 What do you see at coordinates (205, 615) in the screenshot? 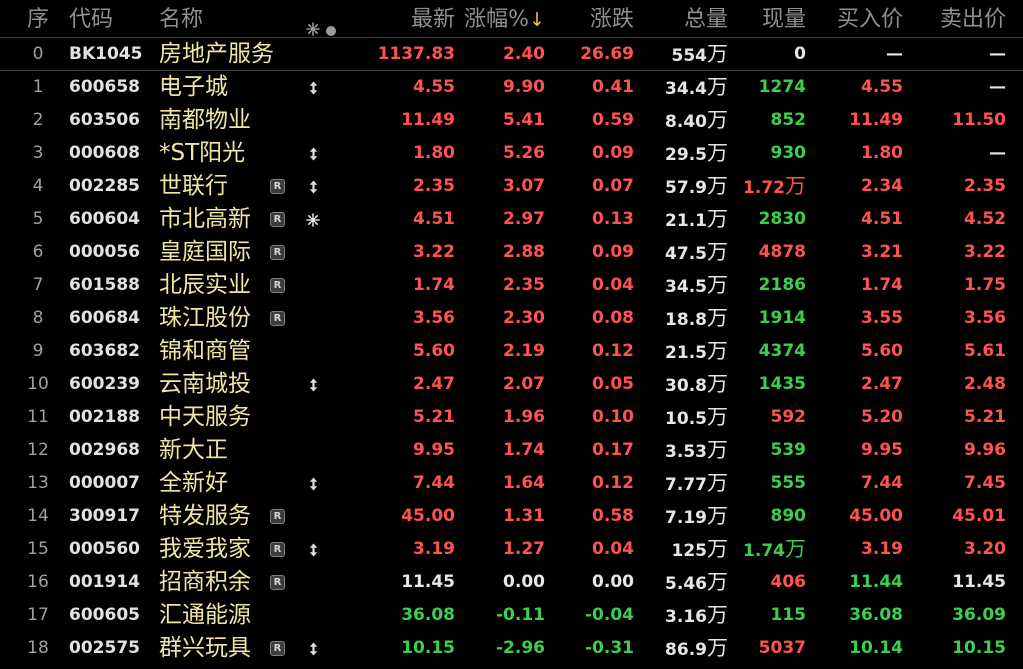
I see `stock-name: 汇通能源` at bounding box center [205, 615].